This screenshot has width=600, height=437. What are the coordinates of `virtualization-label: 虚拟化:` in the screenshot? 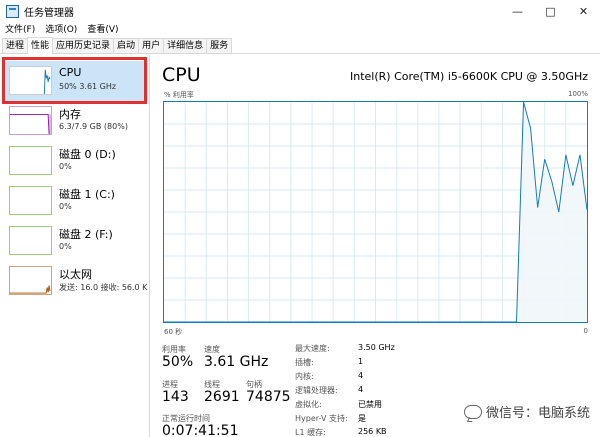 It's located at (308, 404).